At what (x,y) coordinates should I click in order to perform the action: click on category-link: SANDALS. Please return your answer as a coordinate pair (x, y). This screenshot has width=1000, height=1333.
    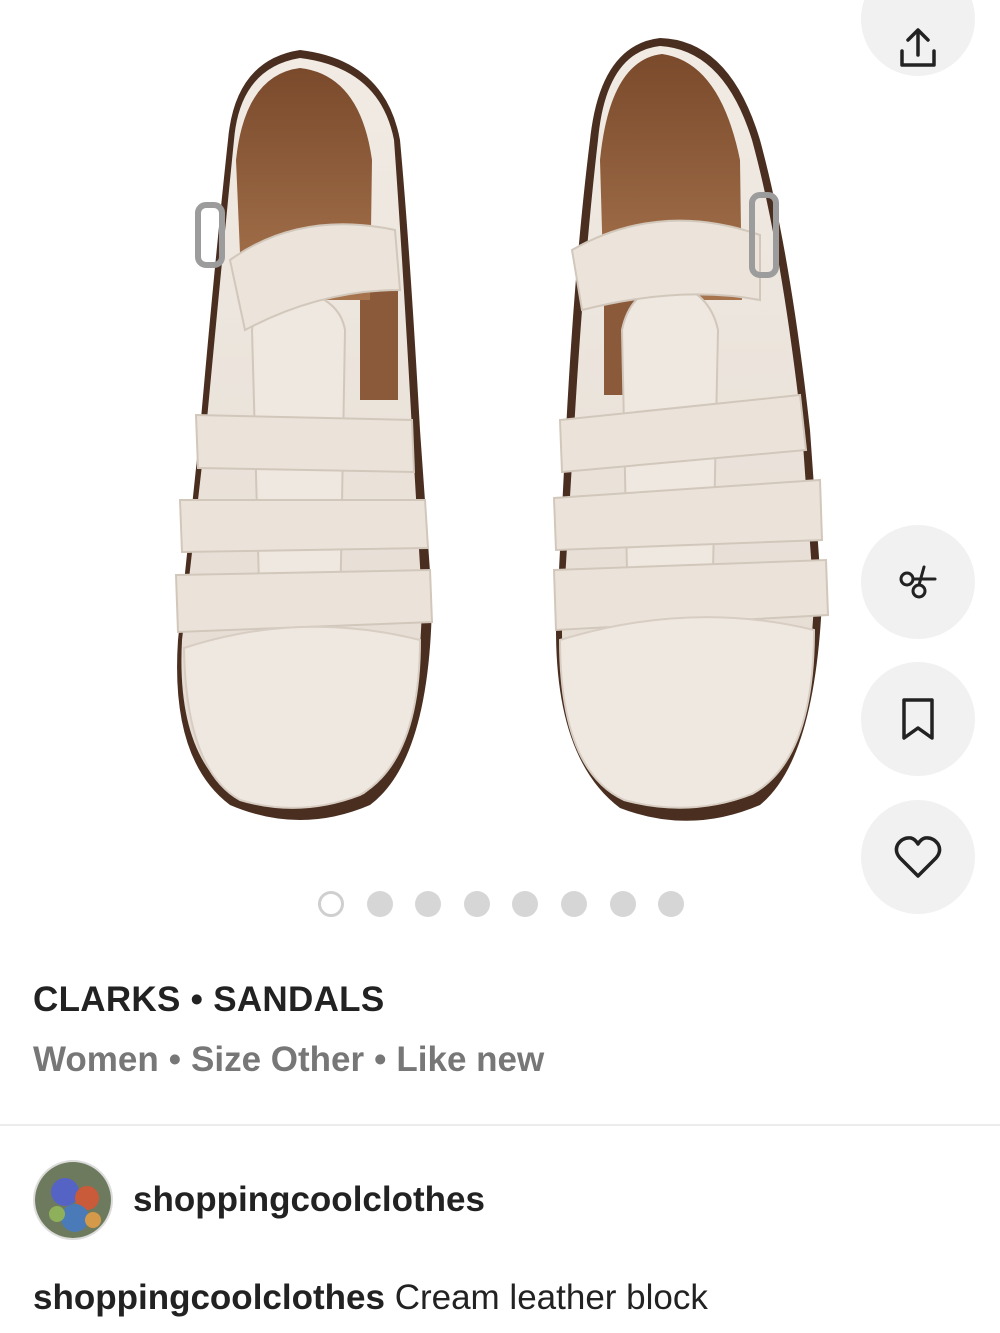
    Looking at the image, I should click on (298, 999).